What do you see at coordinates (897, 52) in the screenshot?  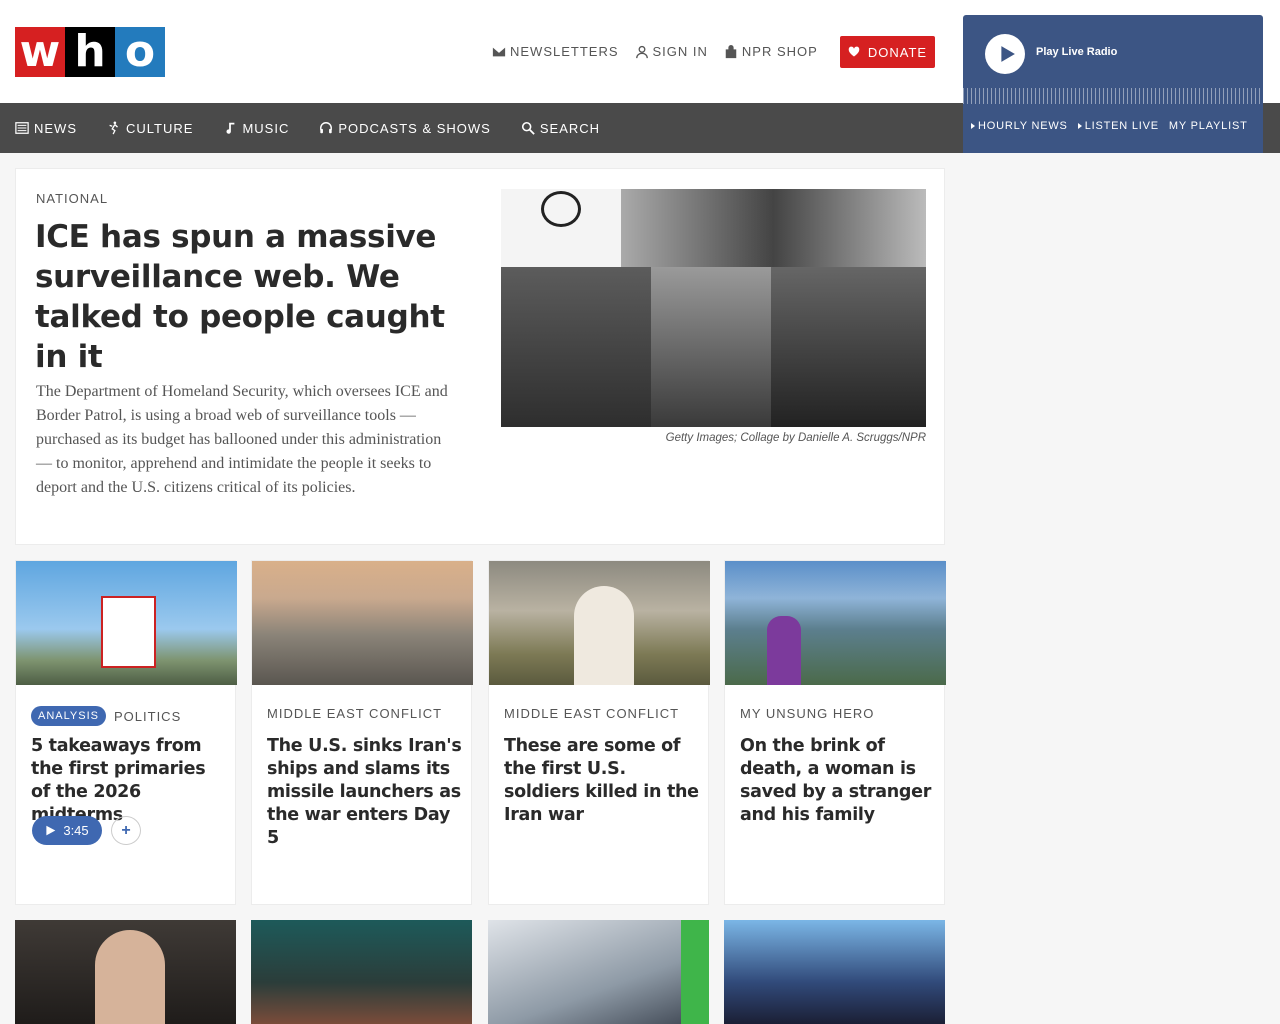 I see `donate-label: DONATE` at bounding box center [897, 52].